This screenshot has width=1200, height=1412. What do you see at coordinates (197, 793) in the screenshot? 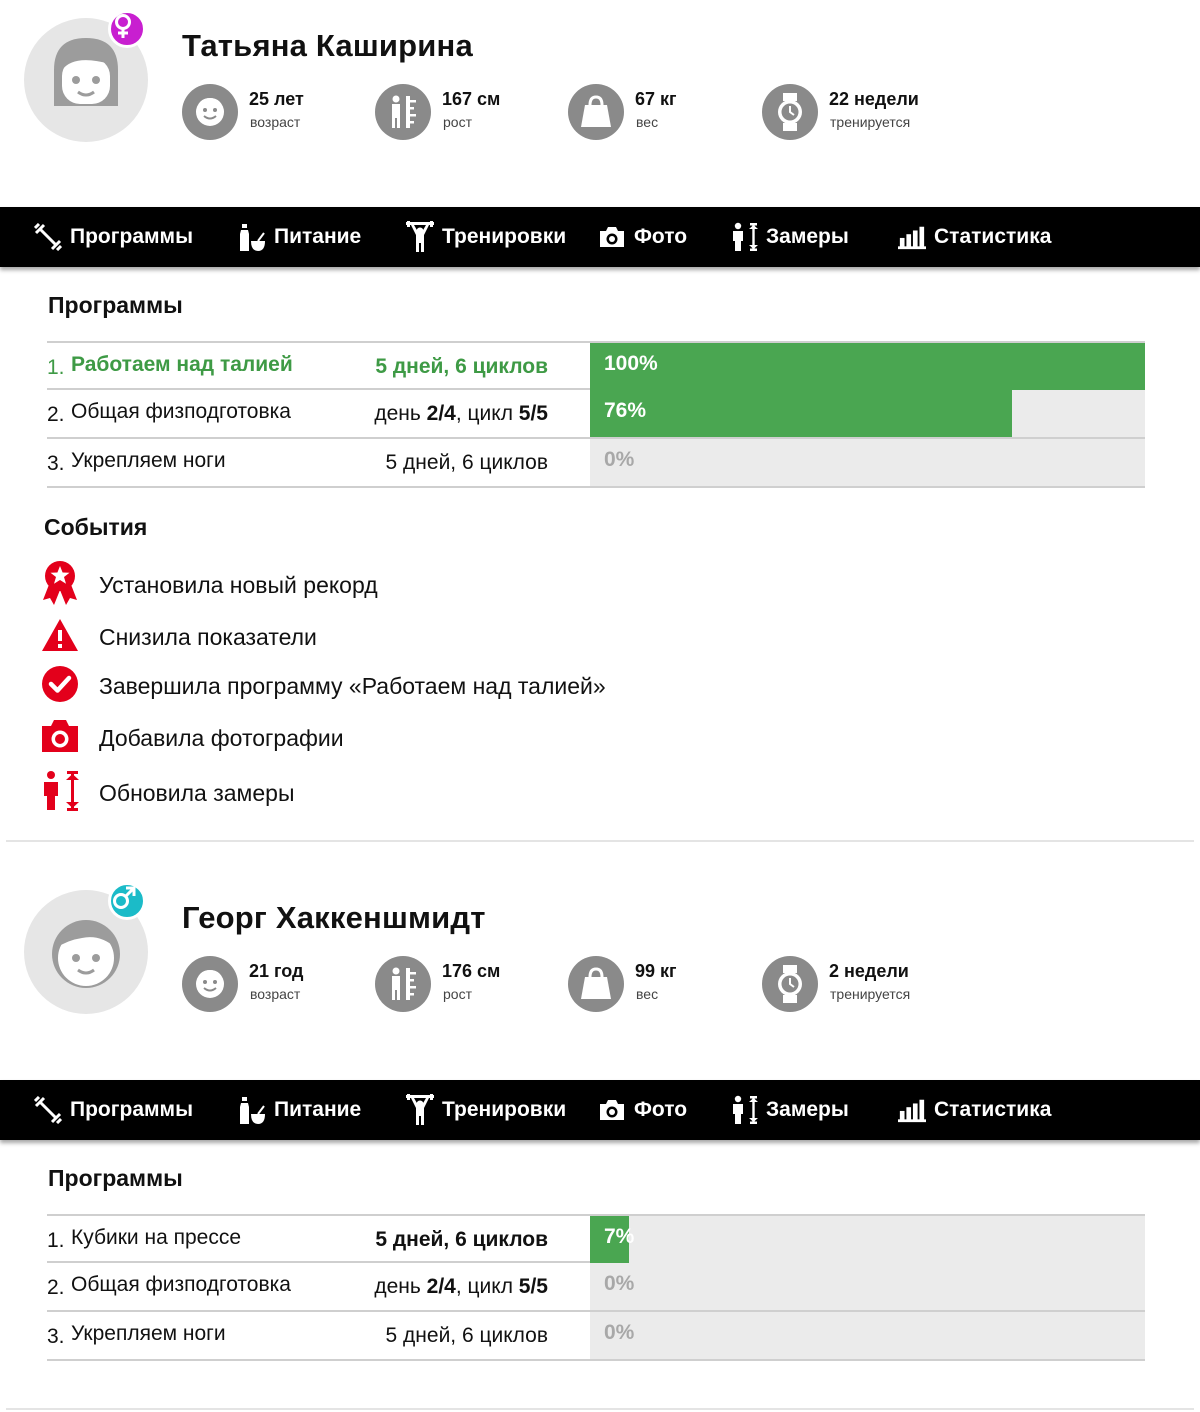
I see `event-text: Обновила замеры` at bounding box center [197, 793].